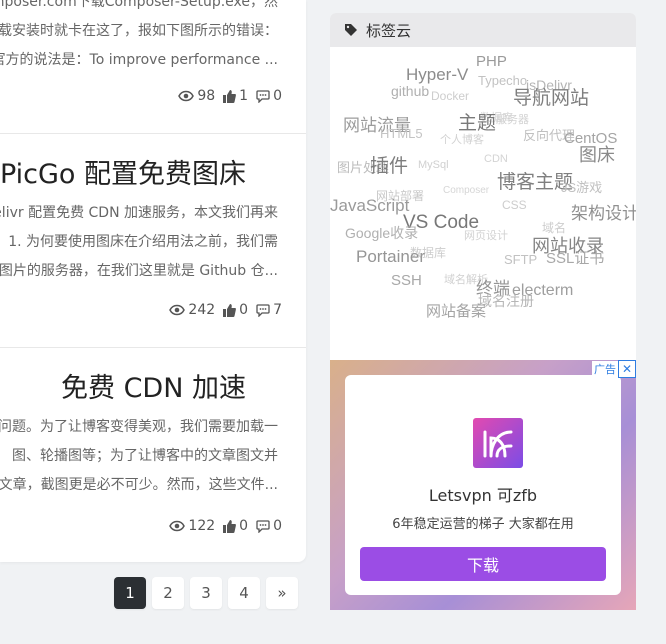  What do you see at coordinates (401, 133) in the screenshot?
I see `tag-link: HTML5` at bounding box center [401, 133].